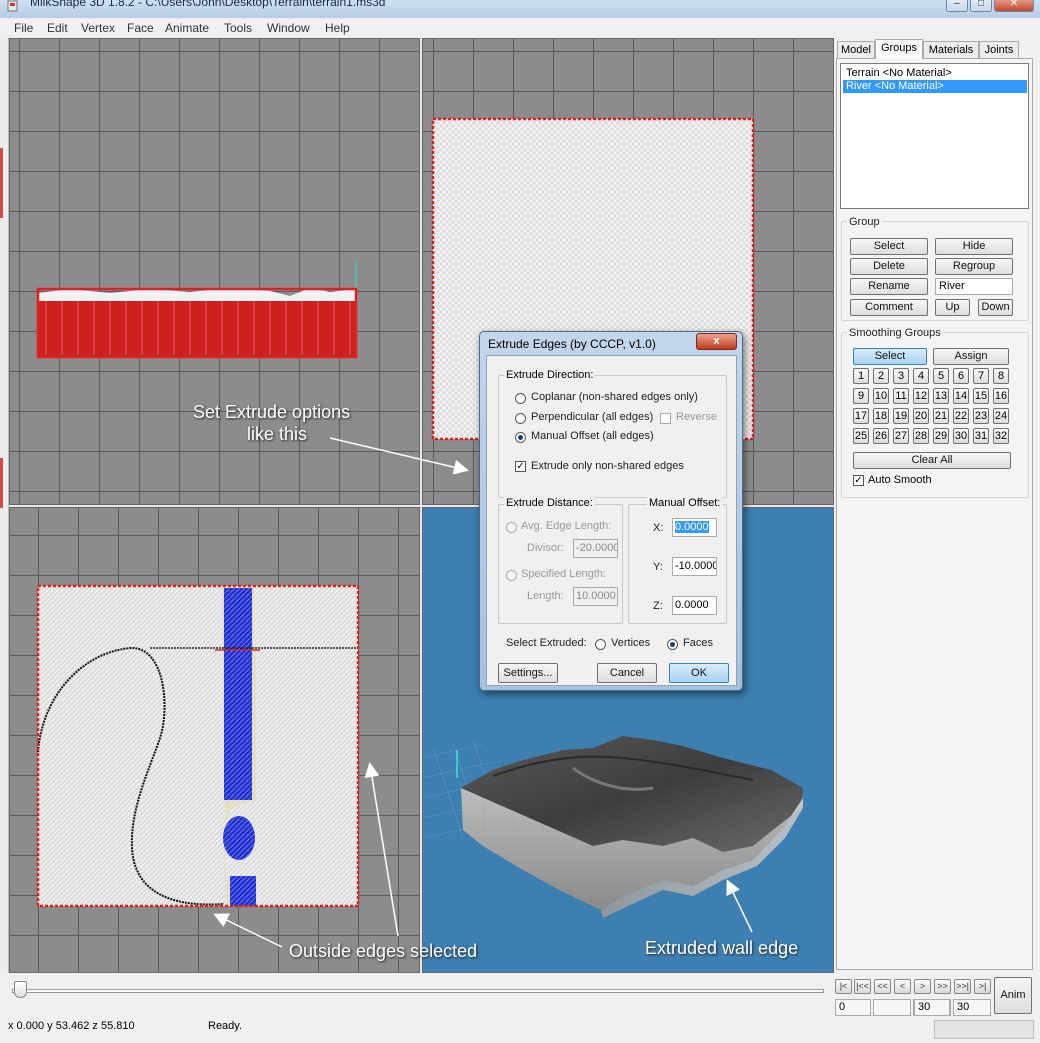 Image resolution: width=1040 pixels, height=1043 pixels. What do you see at coordinates (881, 396) in the screenshot?
I see `smoothing-group-10-button: 10` at bounding box center [881, 396].